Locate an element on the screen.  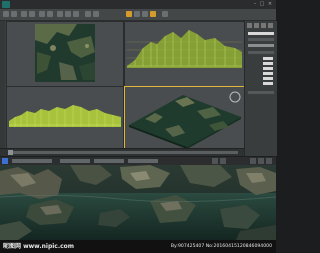
next-frame-icon is located at coordinates (223, 161).